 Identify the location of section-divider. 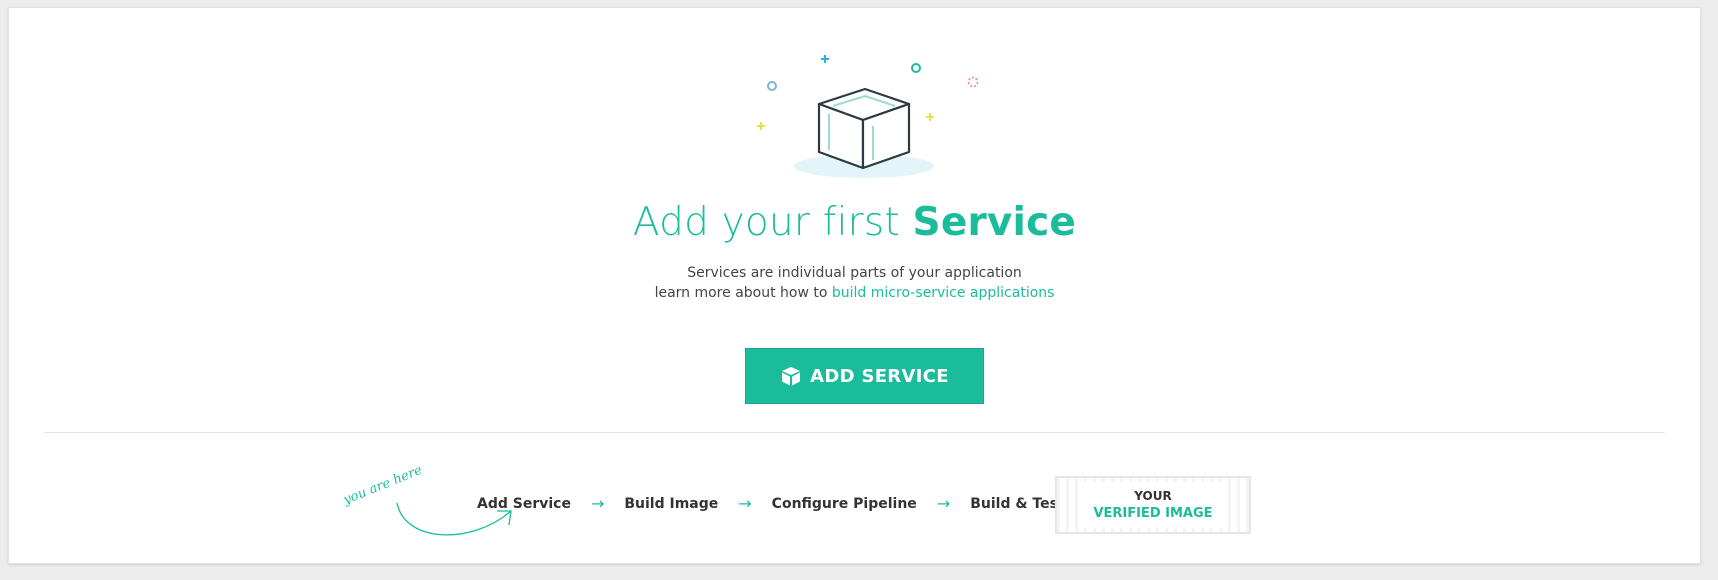
(854, 432).